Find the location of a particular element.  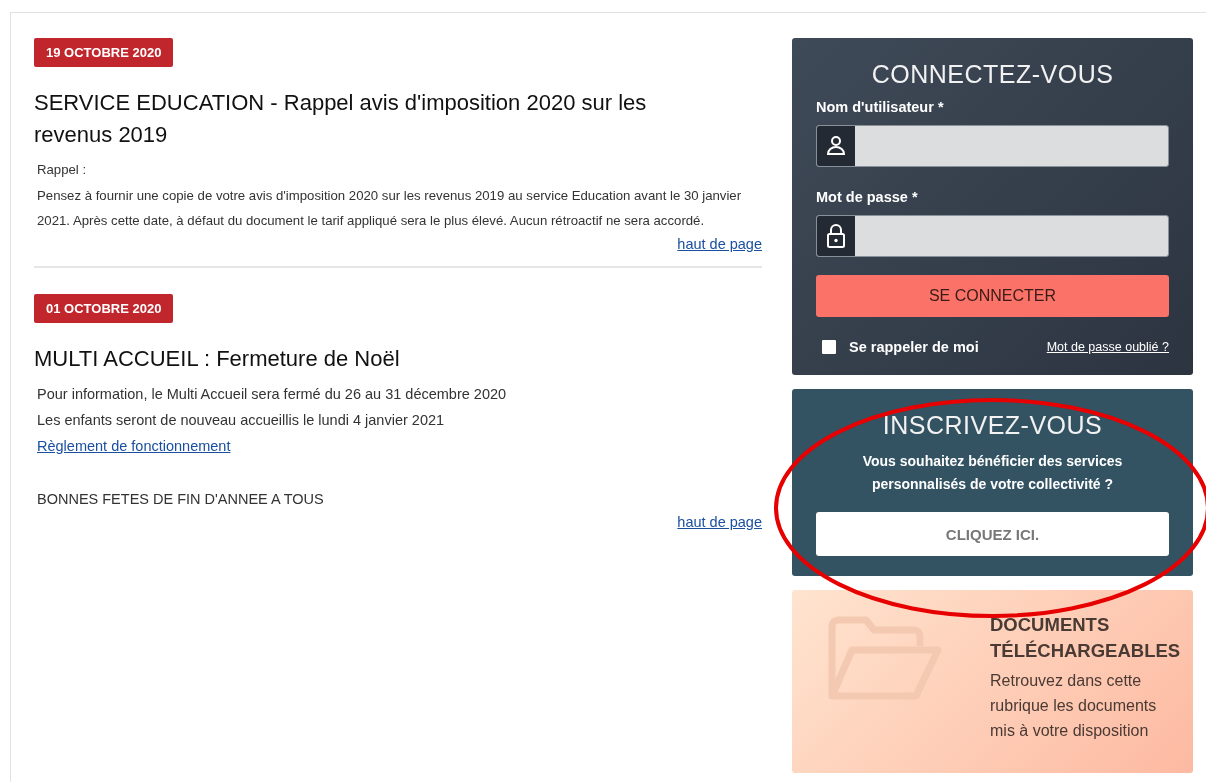

folder-icon is located at coordinates (885, 659).